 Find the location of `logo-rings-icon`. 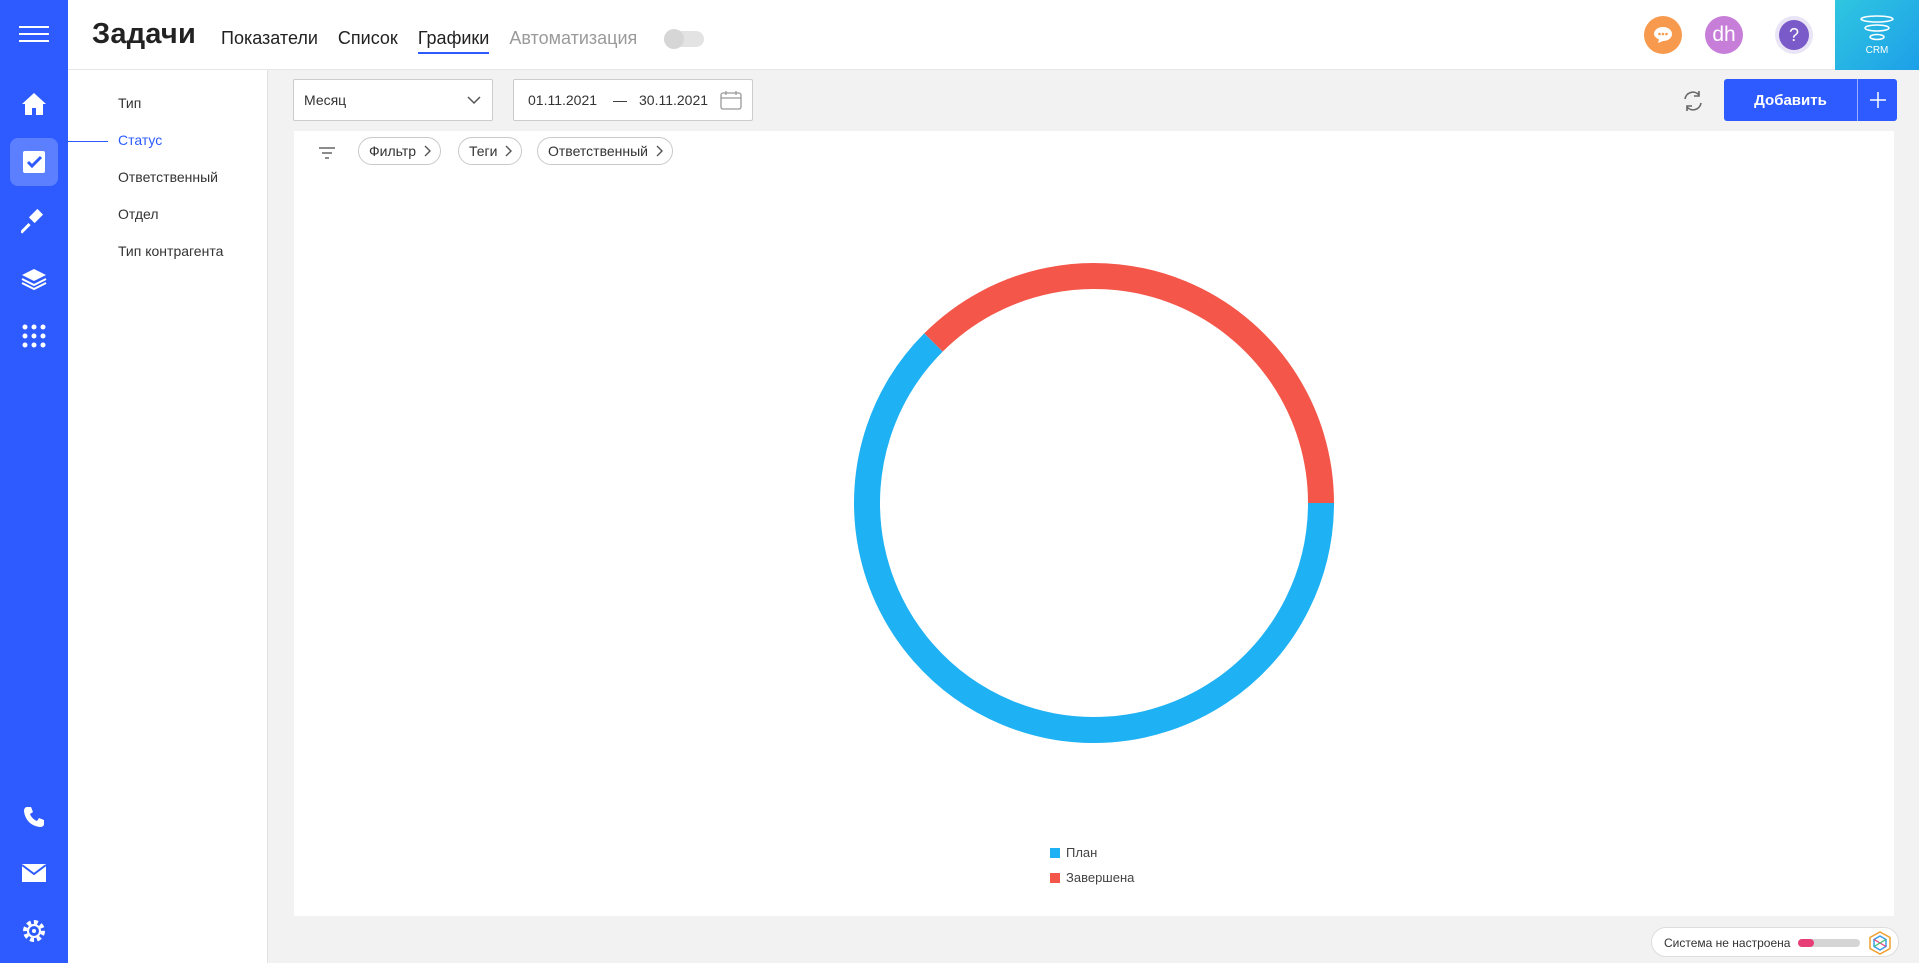

logo-rings-icon is located at coordinates (1877, 27).